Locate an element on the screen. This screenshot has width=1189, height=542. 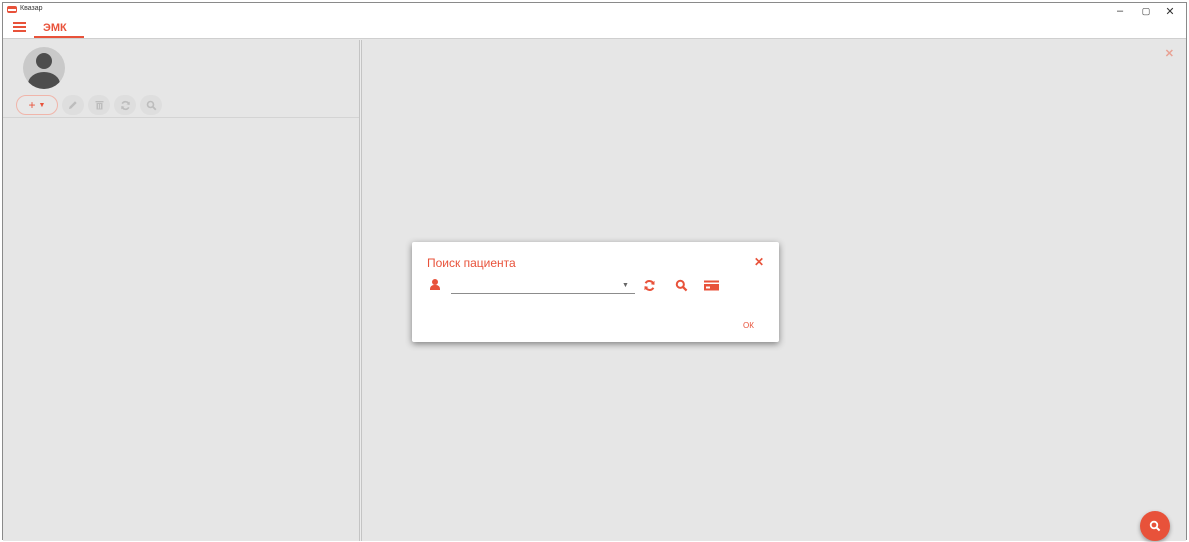
edit-button is located at coordinates (73, 105).